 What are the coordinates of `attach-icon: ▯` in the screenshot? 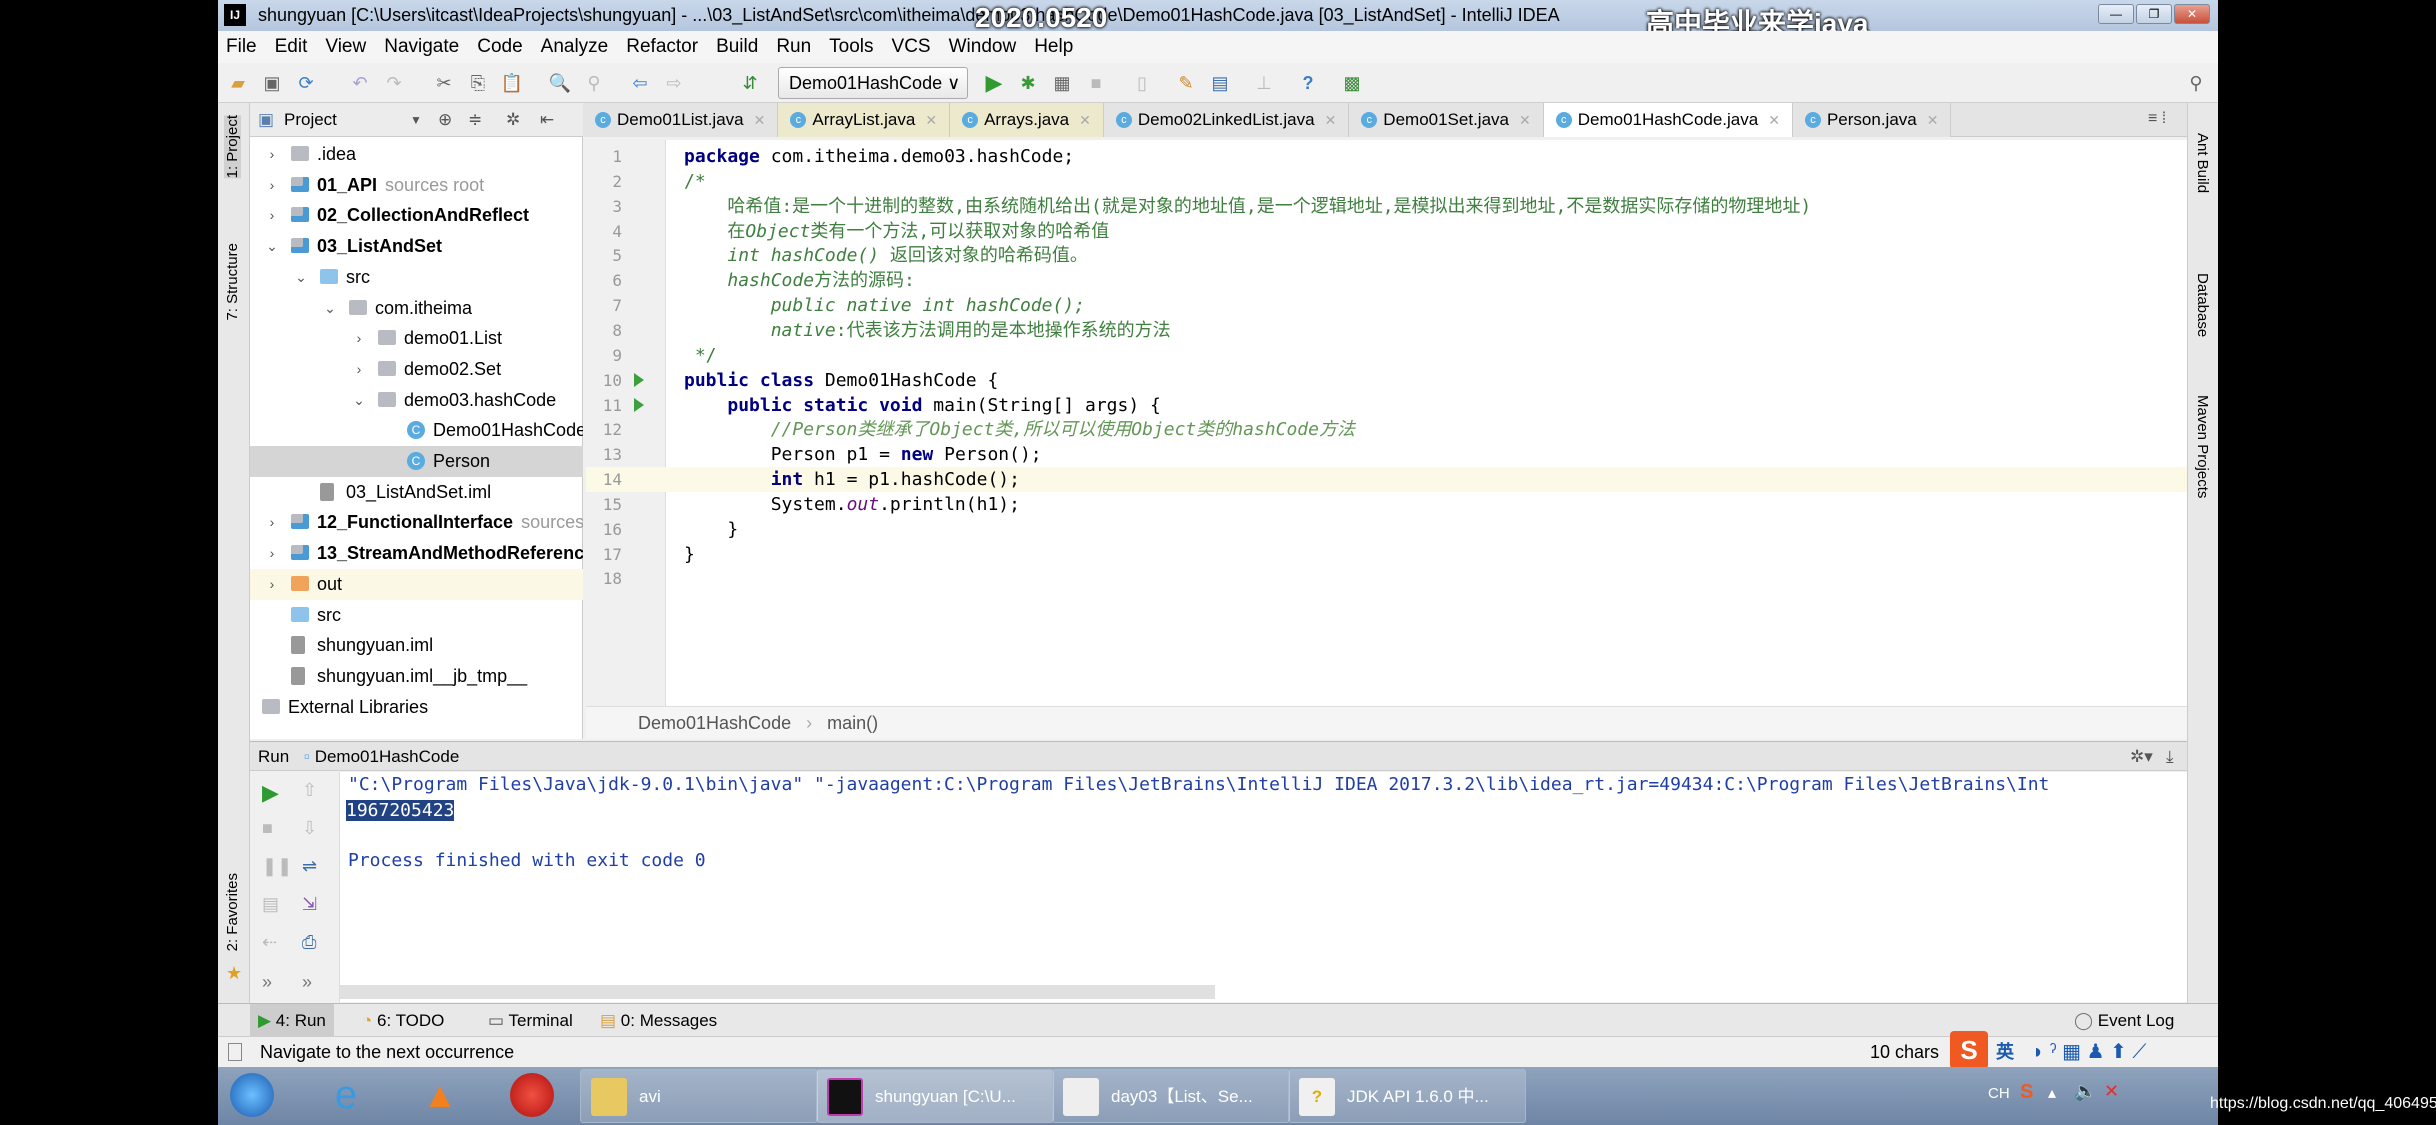 It's located at (1142, 83).